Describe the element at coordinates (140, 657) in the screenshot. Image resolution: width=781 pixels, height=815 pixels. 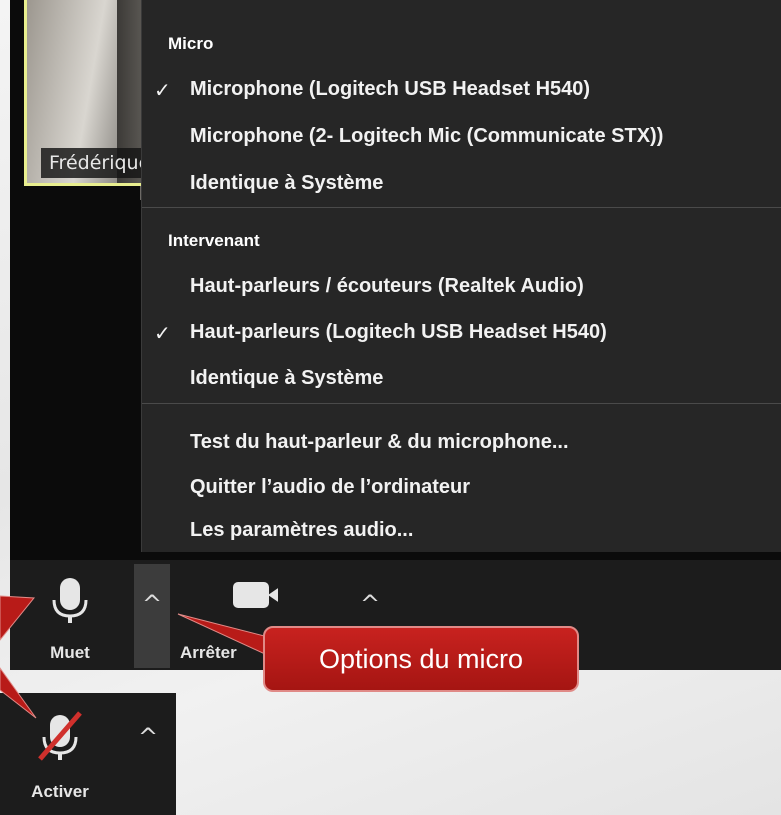
I see `annotation-arrows` at that location.